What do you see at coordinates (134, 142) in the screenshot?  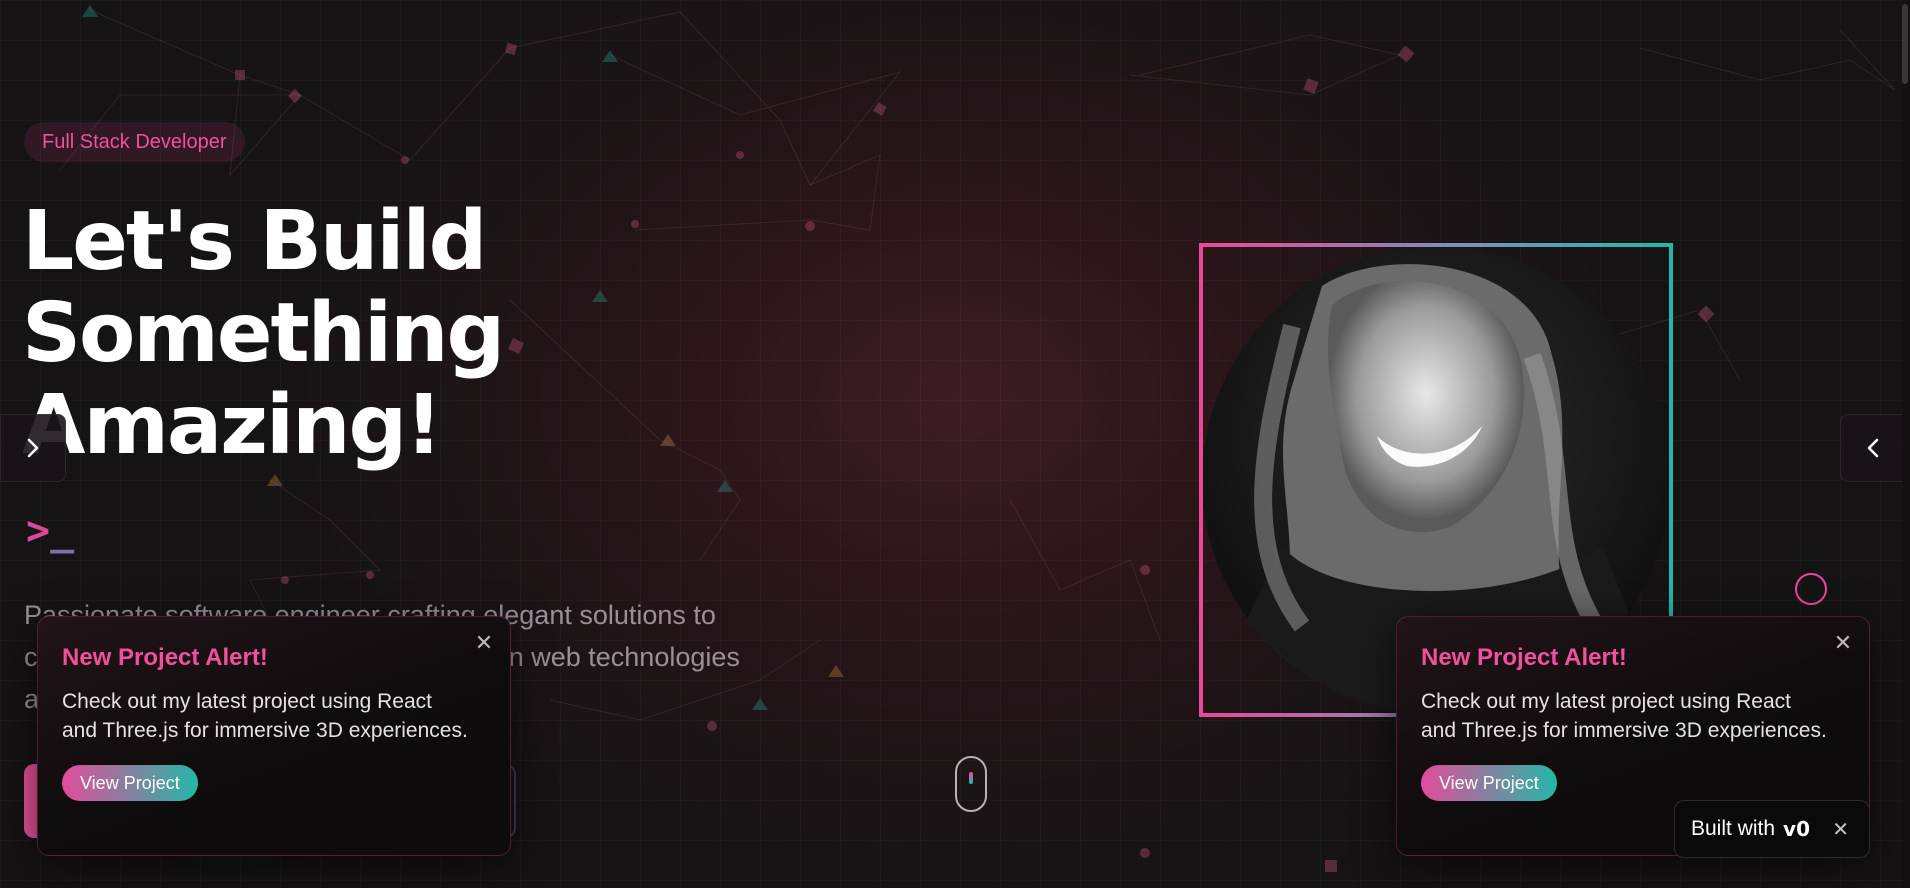 I see `role-badge: Full Stack Developer` at bounding box center [134, 142].